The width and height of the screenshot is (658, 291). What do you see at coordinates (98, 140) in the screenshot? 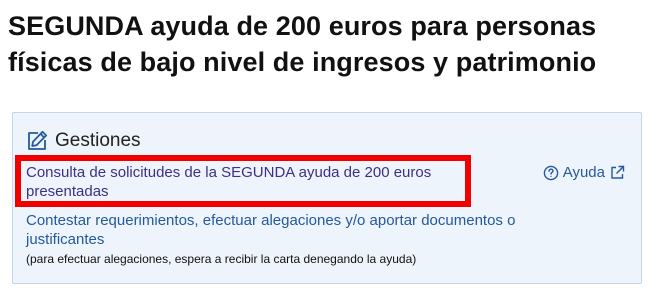
I see `panel-title: Gestiones` at bounding box center [98, 140].